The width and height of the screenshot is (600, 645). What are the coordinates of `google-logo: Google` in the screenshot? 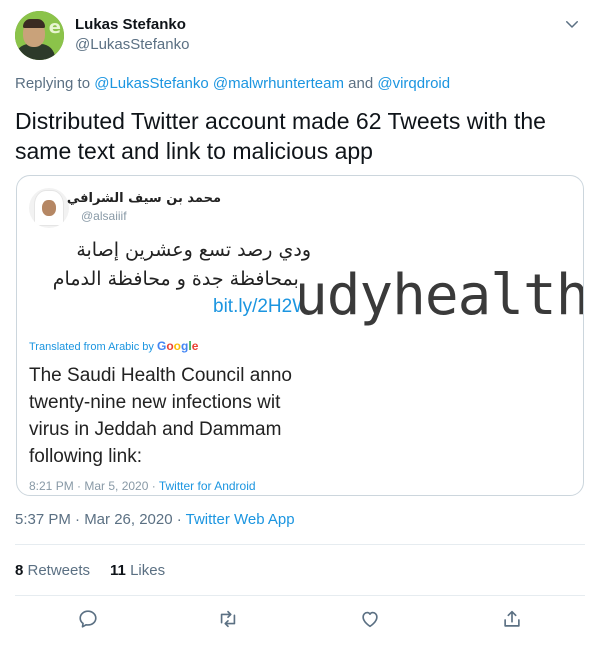 It's located at (177, 346).